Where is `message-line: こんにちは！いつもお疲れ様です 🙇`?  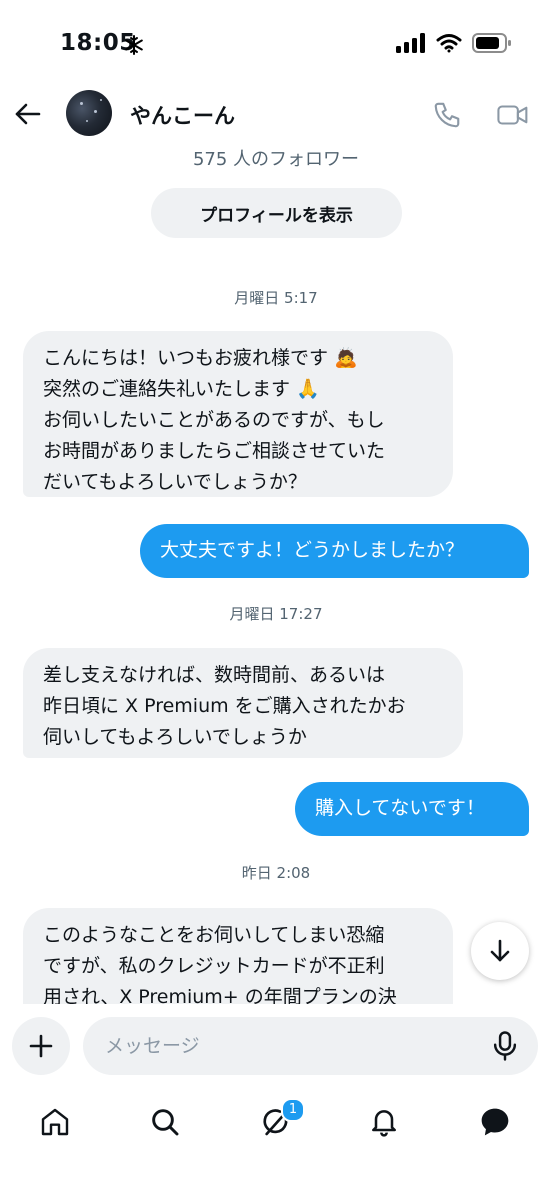
message-line: こんにちは！いつもお疲れ様です 🙇 is located at coordinates (200, 358).